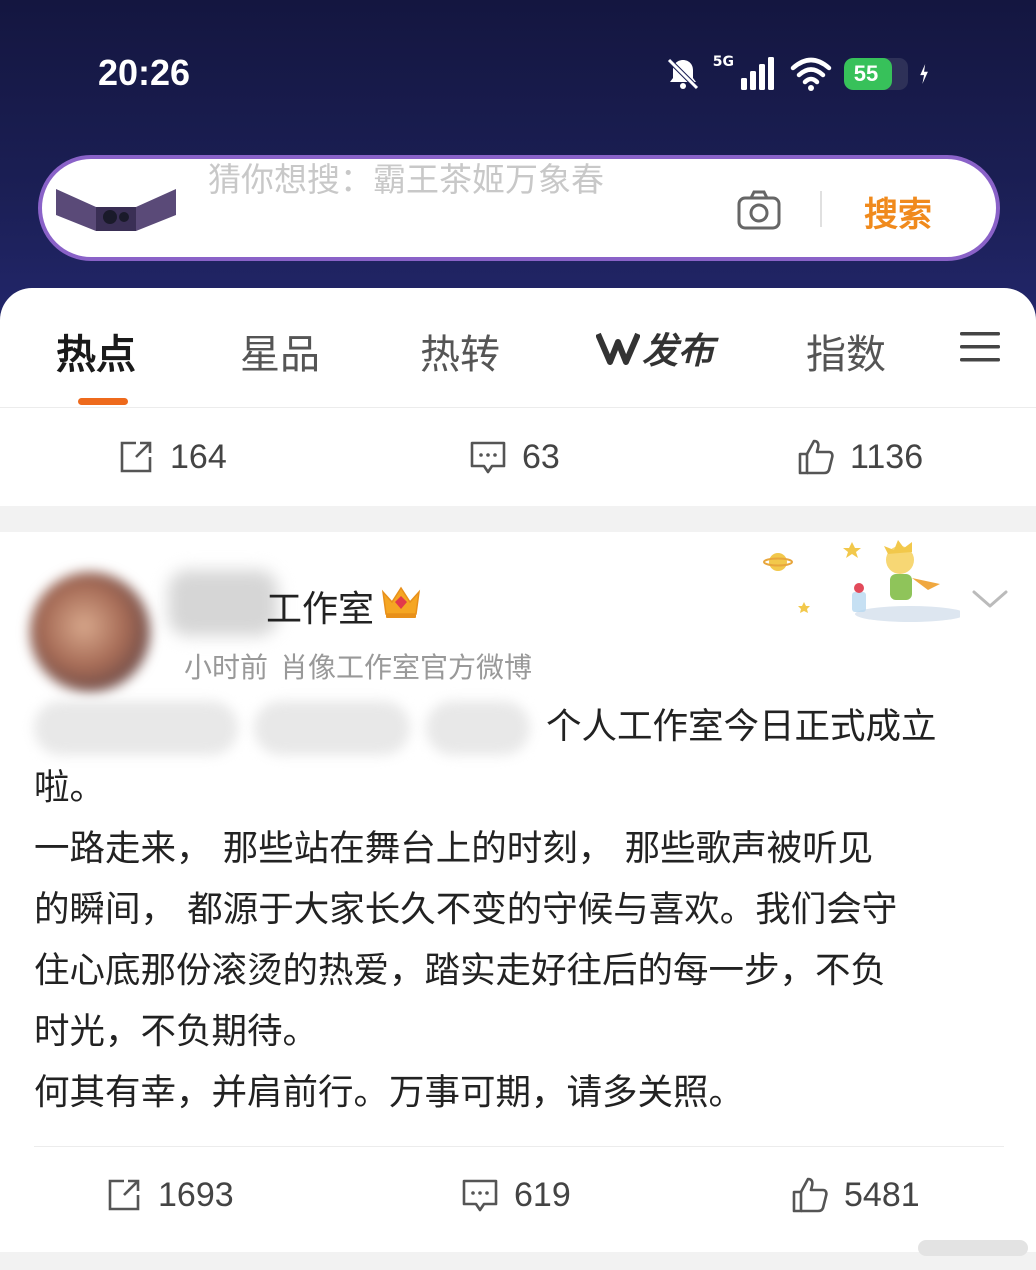  What do you see at coordinates (542, 1194) in the screenshot?
I see `comment-count: 619` at bounding box center [542, 1194].